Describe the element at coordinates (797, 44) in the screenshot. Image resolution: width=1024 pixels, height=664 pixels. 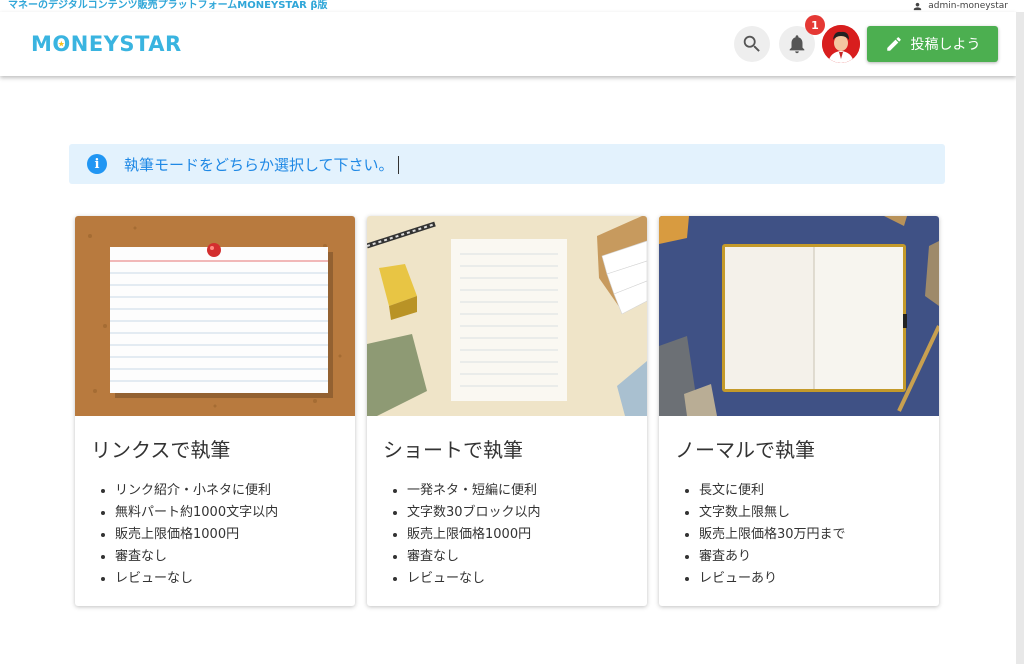
I see `bell-icon` at that location.